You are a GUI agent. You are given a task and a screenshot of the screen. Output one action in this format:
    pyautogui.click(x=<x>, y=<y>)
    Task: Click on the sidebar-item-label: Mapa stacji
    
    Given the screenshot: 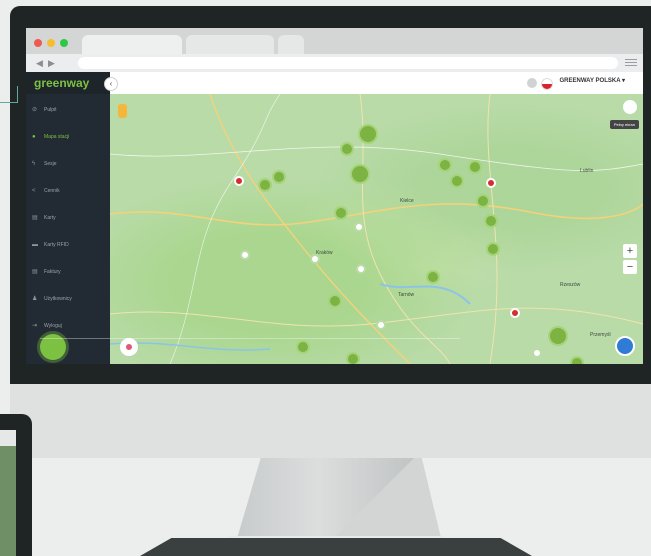 What is the action you would take?
    pyautogui.click(x=57, y=137)
    